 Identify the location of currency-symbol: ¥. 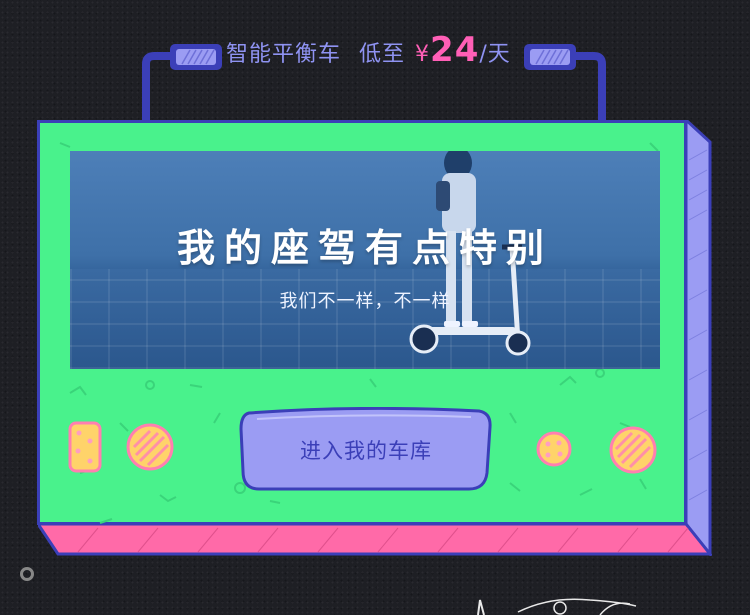
(423, 54).